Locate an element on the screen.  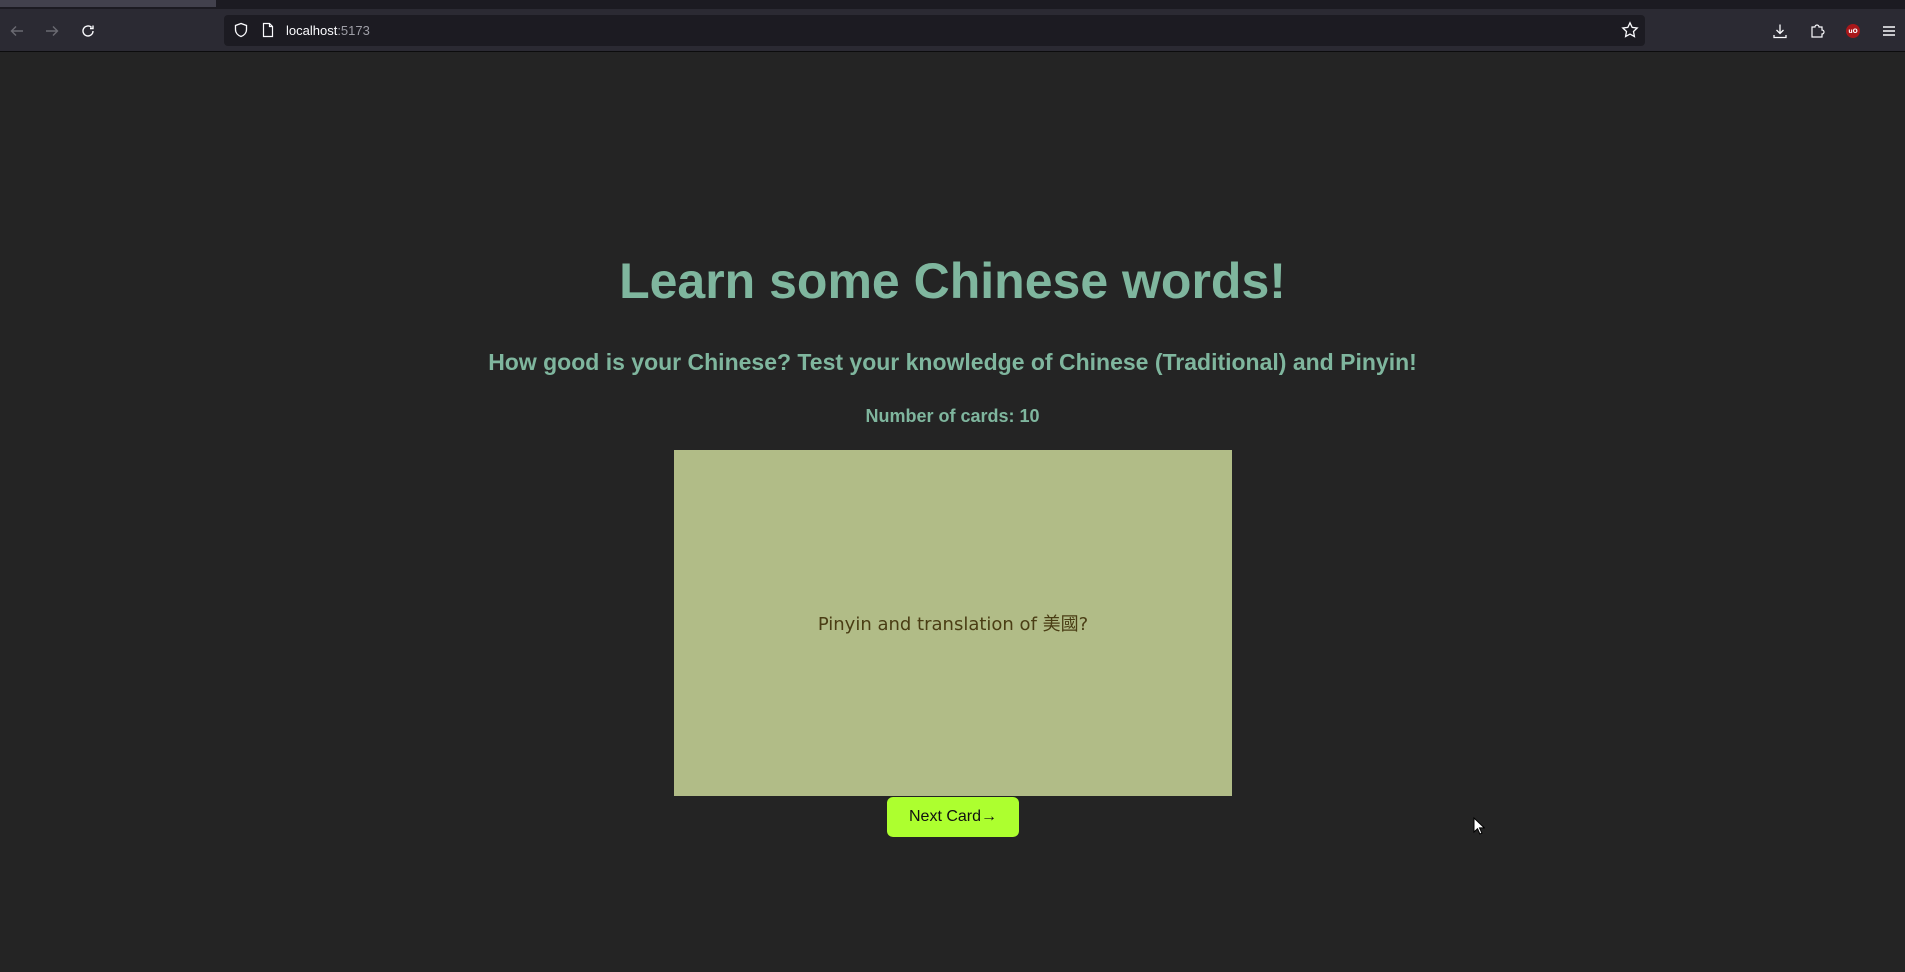
flash-card: Pinyin and translation of 美國? is located at coordinates (953, 623).